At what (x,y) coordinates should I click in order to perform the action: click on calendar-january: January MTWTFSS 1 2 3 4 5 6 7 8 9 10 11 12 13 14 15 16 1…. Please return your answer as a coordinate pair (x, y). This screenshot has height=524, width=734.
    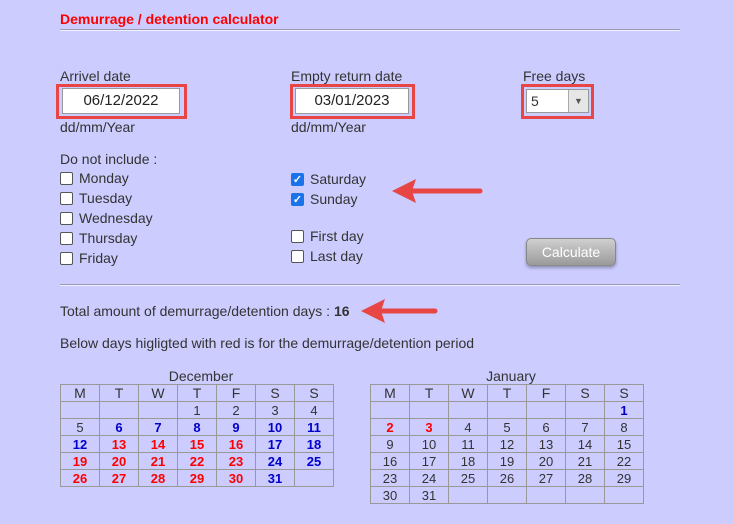
    Looking at the image, I should click on (511, 436).